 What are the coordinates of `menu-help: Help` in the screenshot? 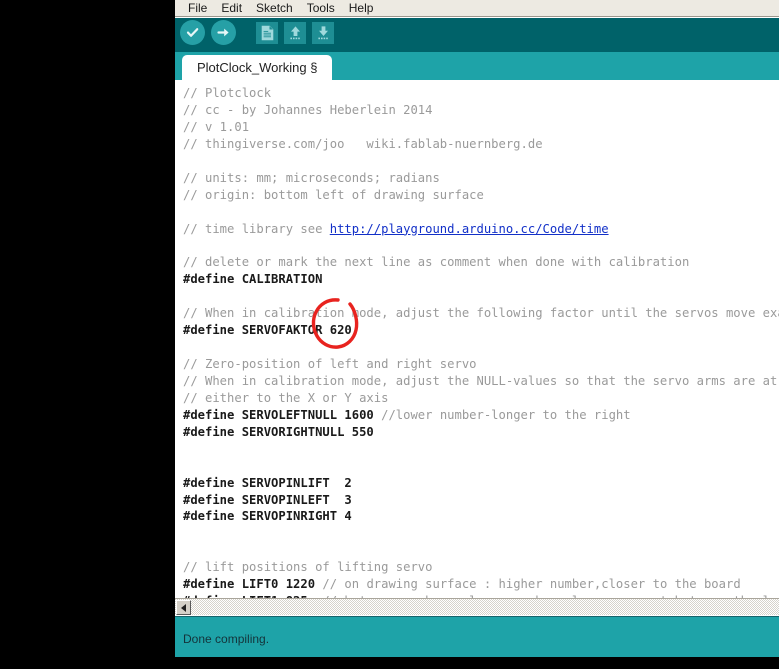 It's located at (361, 8).